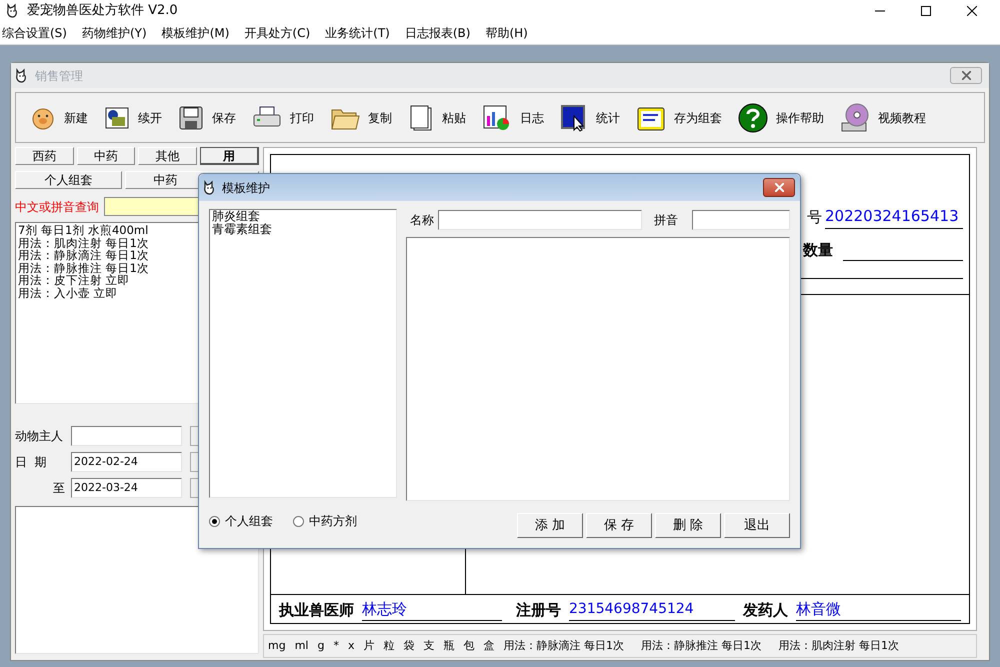 This screenshot has height=667, width=1000. Describe the element at coordinates (894, 216) in the screenshot. I see `prescription-number: 20220324165413` at that location.